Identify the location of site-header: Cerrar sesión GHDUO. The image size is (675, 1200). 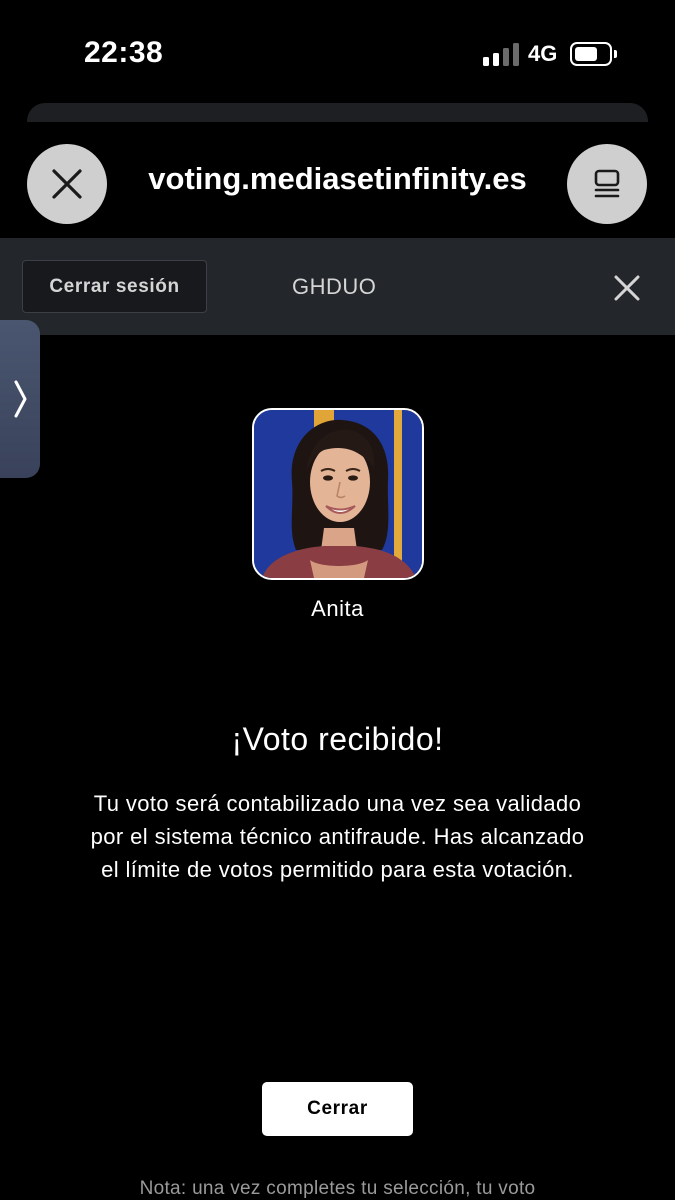
(337, 286).